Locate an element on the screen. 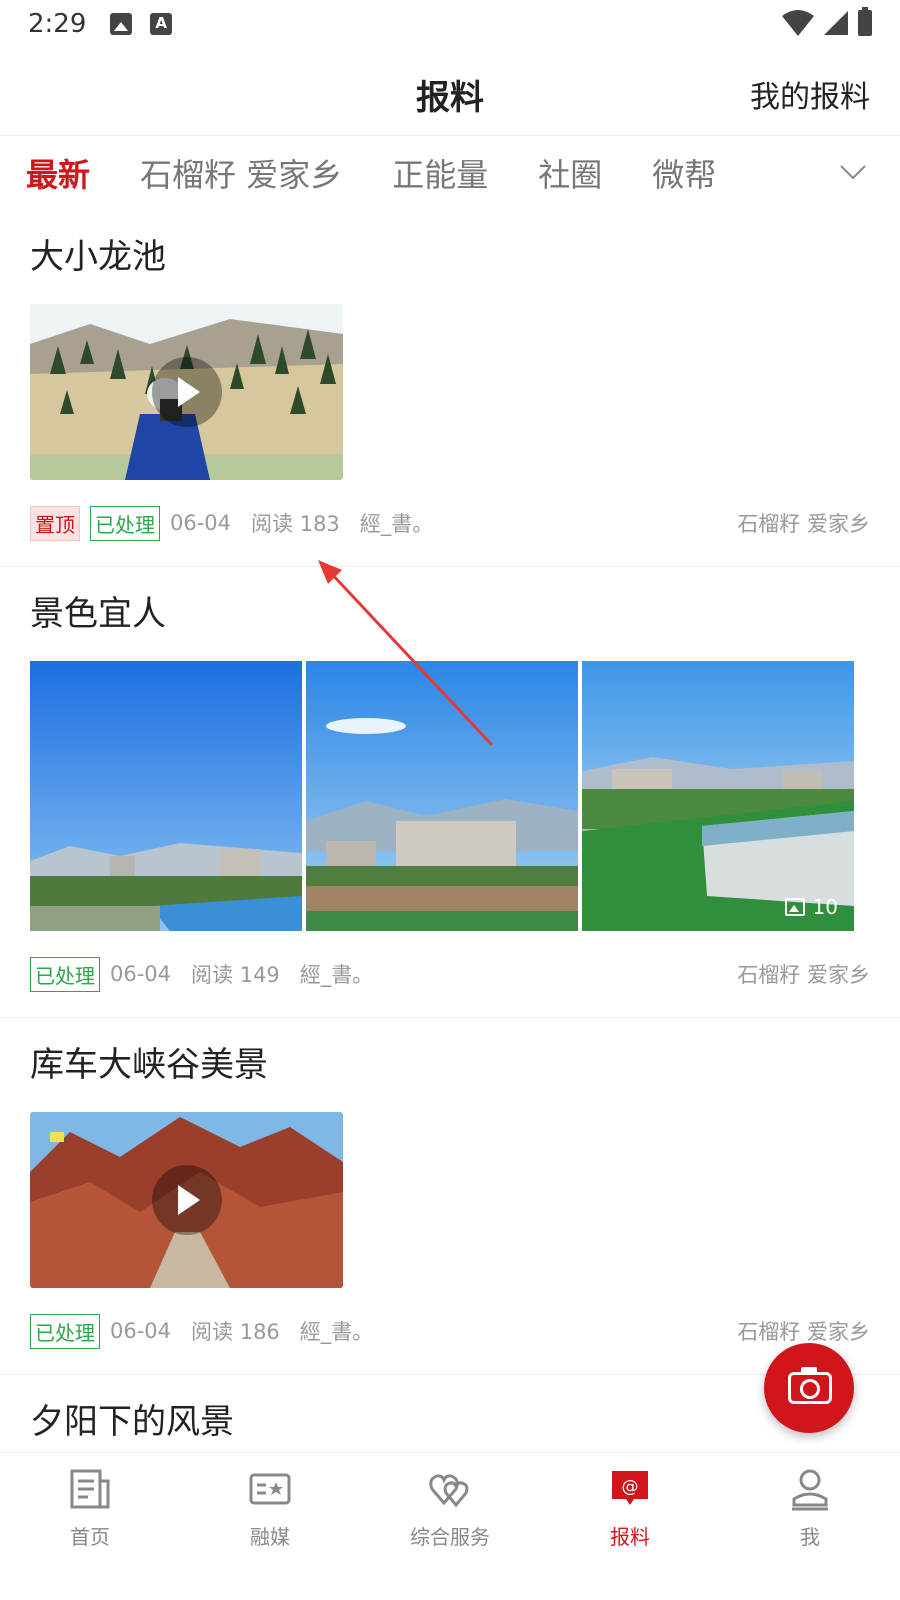 This screenshot has width=900, height=1600. bottom-nav: 首页 融媒 综合服务 @ 报料 我 is located at coordinates (450, 1526).